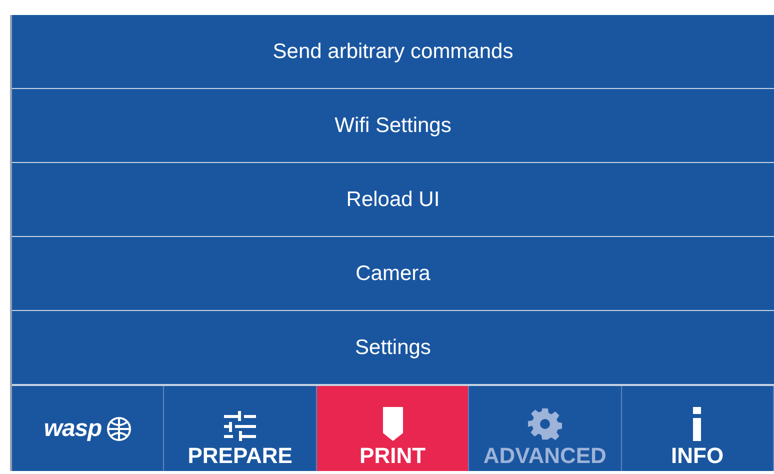 This screenshot has width=774, height=474. Describe the element at coordinates (73, 429) in the screenshot. I see `logo-text: wasp` at that location.